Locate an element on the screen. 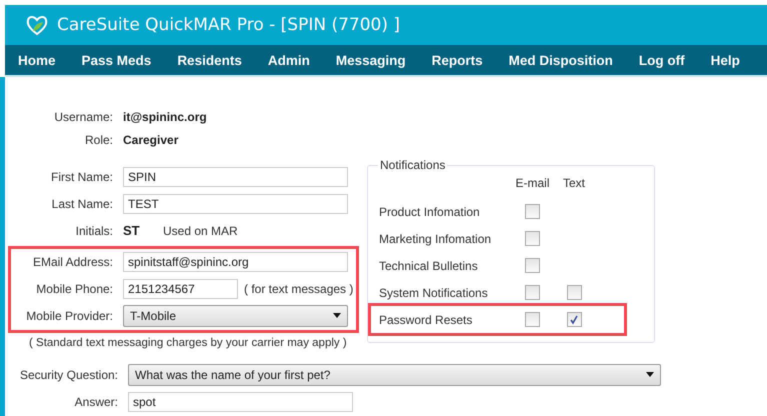  note-text: Used on MAR is located at coordinates (200, 231).